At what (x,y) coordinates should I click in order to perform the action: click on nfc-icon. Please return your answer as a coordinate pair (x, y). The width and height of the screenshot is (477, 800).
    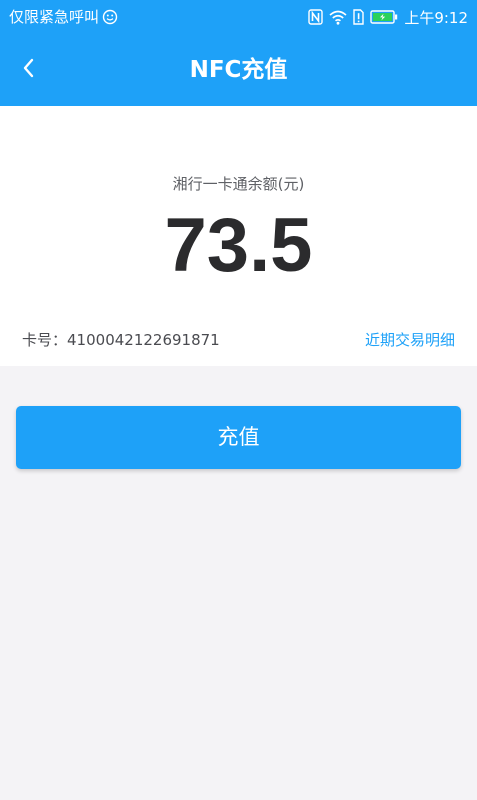
    Looking at the image, I should click on (316, 17).